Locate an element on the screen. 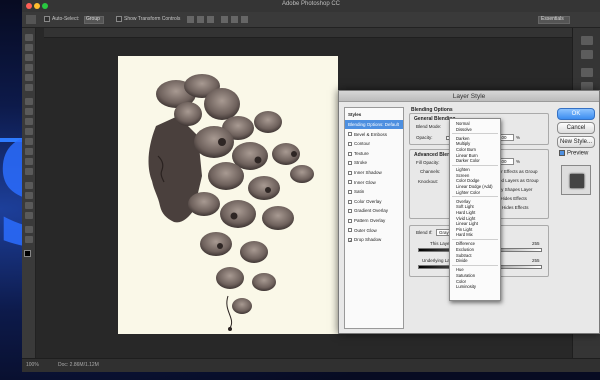 Image resolution: width=600 pixels, height=380 pixels. style-item-label: Texture is located at coordinates (361, 153).